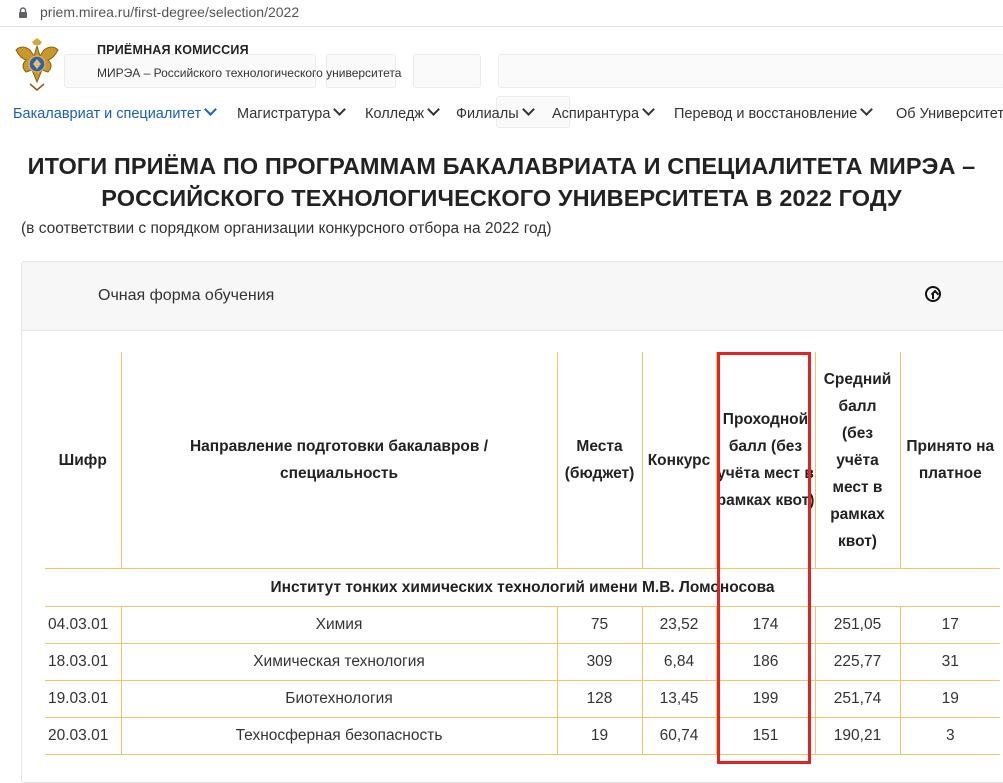 This screenshot has height=783, width=1003. Describe the element at coordinates (339, 625) in the screenshot. I see `cell-name: Химия` at that location.